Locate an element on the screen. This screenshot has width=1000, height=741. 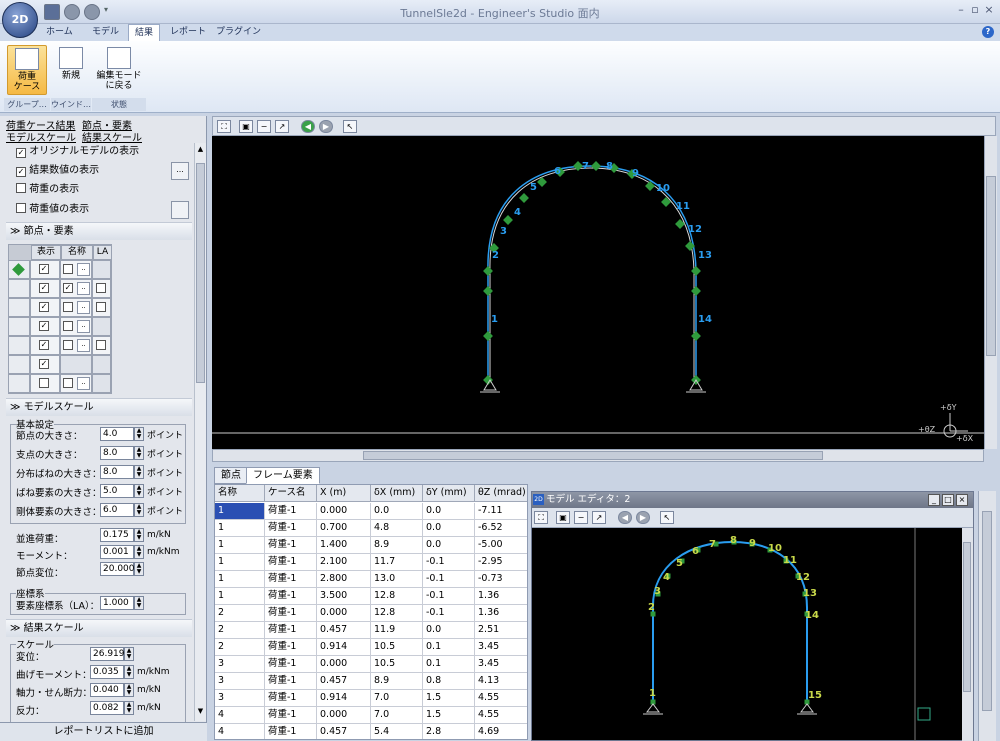
grid-cell: 4.69 is located at coordinates (501, 731).